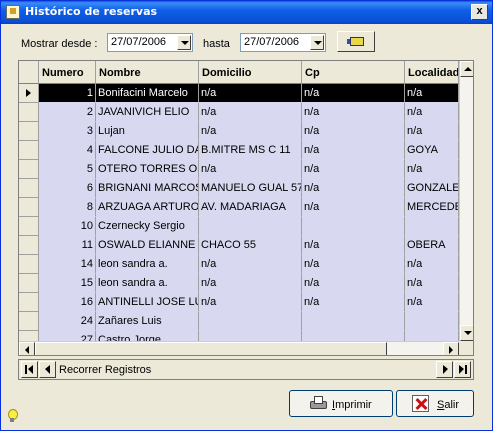 This screenshot has width=493, height=431. I want to click on previous-record-button, so click(47, 369).